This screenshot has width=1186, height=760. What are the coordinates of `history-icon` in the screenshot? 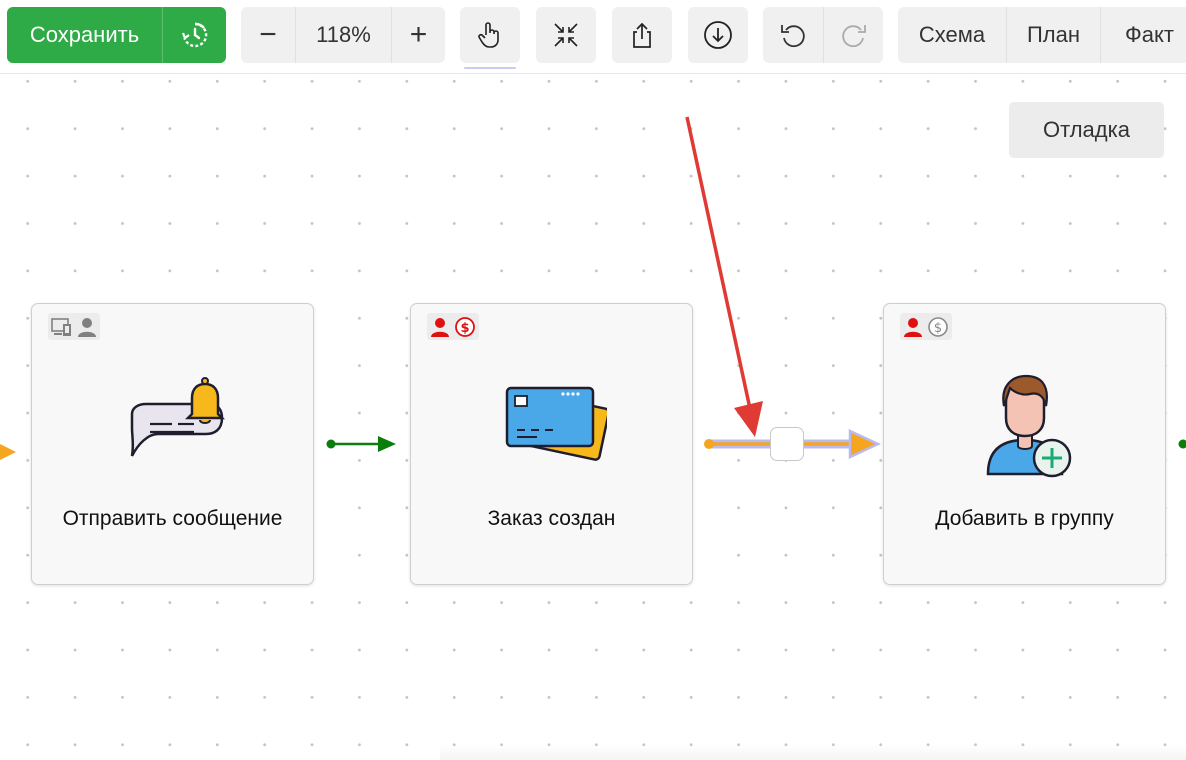 It's located at (194, 35).